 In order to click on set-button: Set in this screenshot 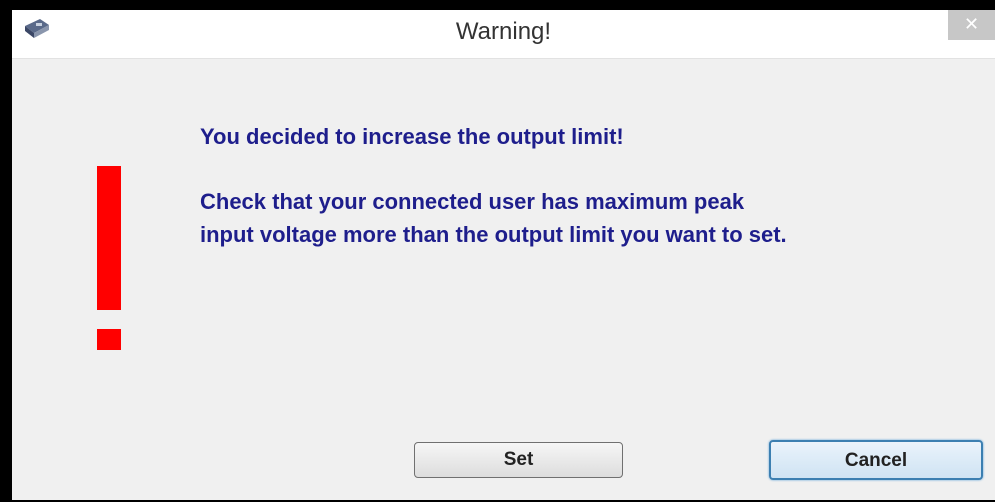, I will do `click(518, 460)`.